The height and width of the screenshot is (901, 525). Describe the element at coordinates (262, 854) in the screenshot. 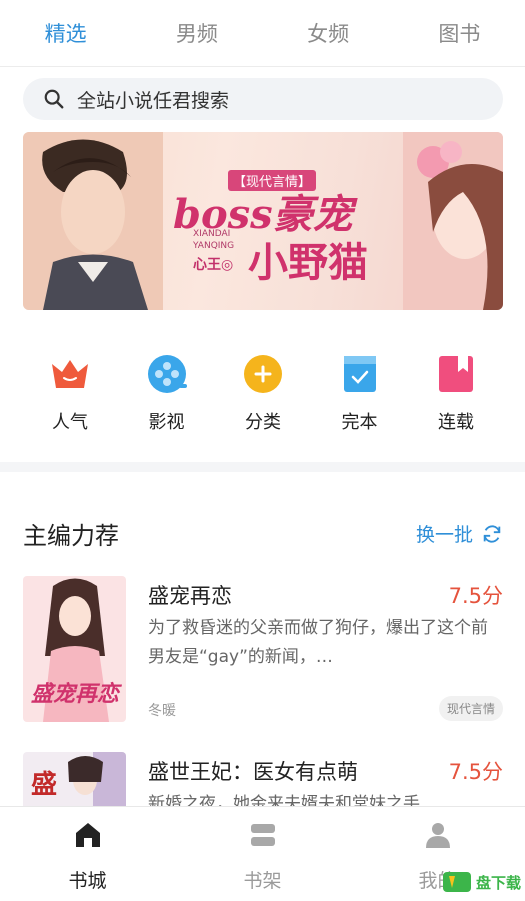

I see `nav-bookshelf: 书架` at that location.